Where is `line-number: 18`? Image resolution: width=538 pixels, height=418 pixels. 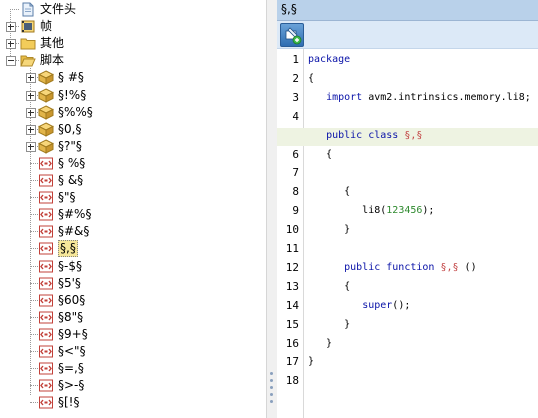 line-number: 18 is located at coordinates (292, 381).